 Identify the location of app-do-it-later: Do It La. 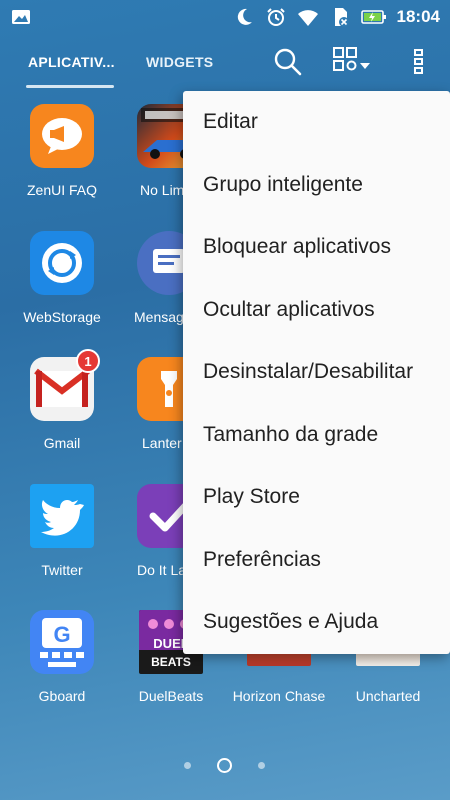
(155, 531).